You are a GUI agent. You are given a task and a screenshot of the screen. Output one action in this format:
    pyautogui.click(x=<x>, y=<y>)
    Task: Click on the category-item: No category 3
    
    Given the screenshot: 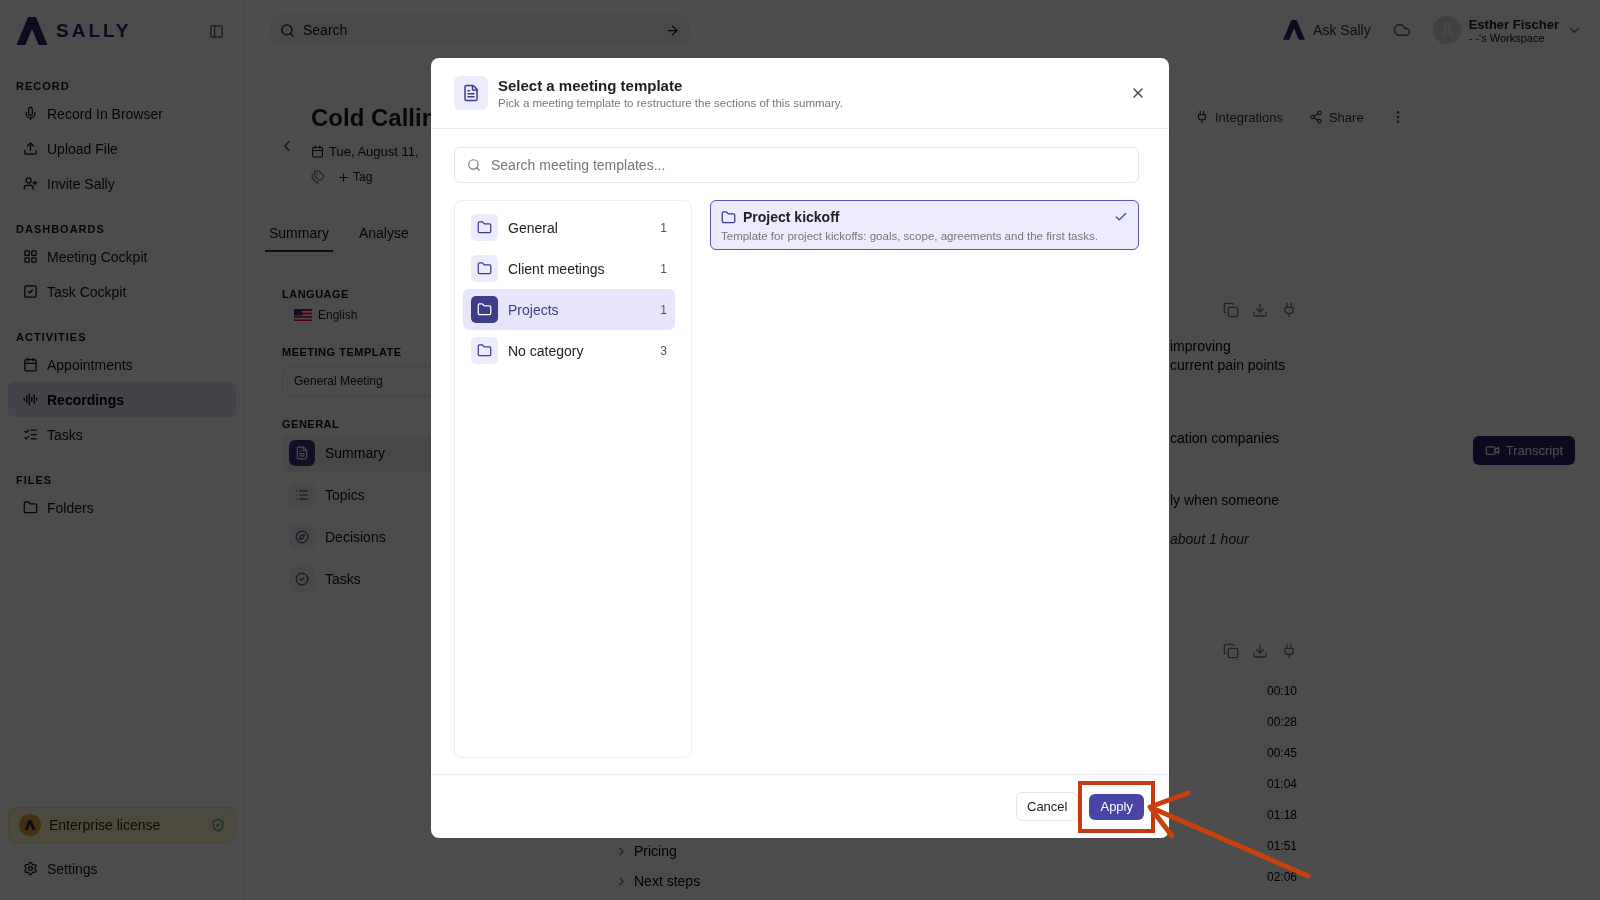 What is the action you would take?
    pyautogui.click(x=569, y=350)
    